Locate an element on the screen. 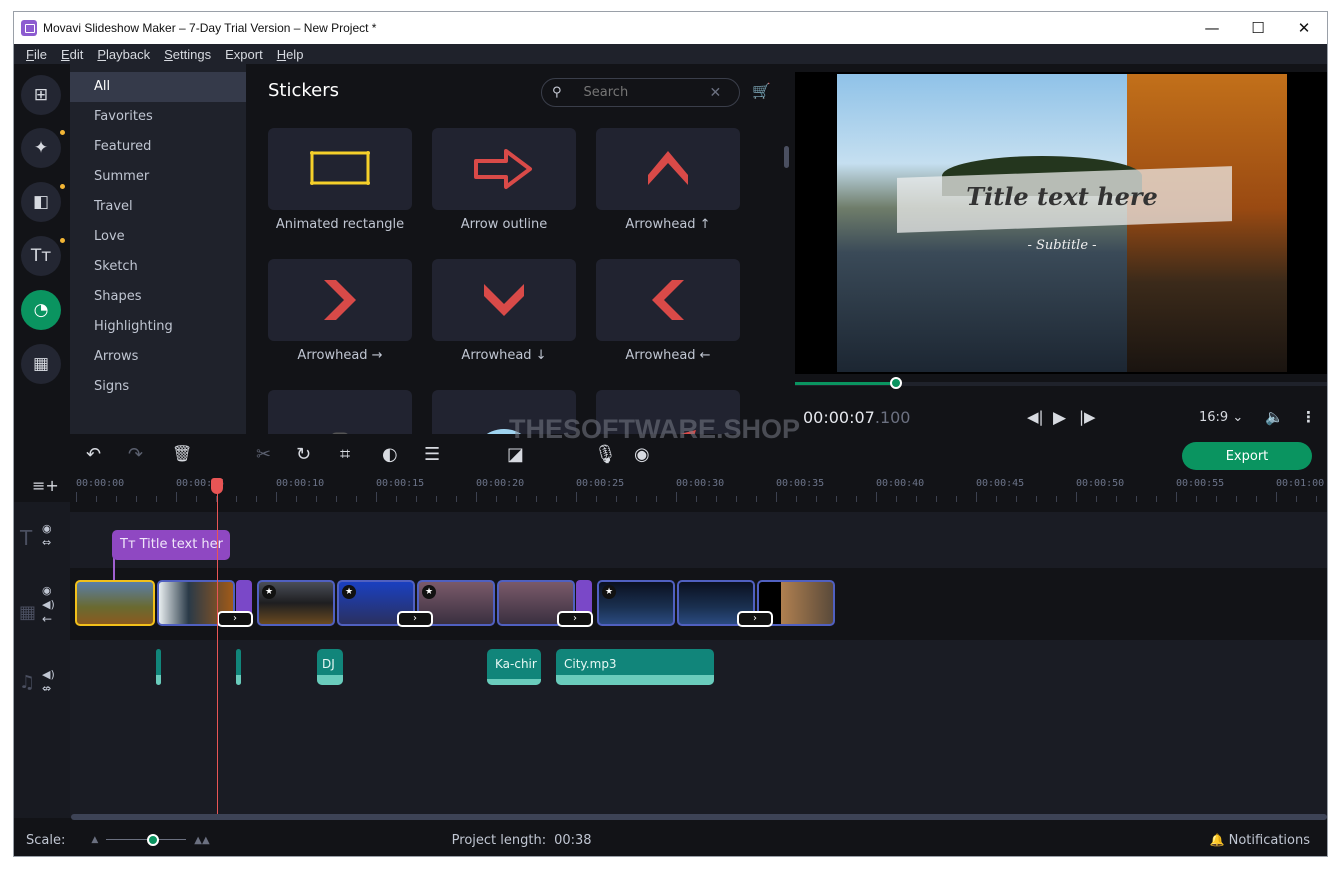 The height and width of the screenshot is (869, 1340). previous-frame-button: ◀| is located at coordinates (1035, 417).